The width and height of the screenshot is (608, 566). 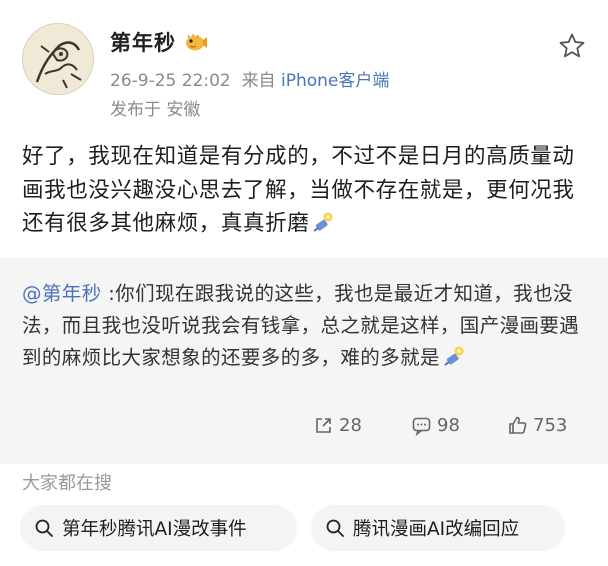 I want to click on trending-search-chip: 第年秒腾讯AI漫改事件, so click(x=158, y=528).